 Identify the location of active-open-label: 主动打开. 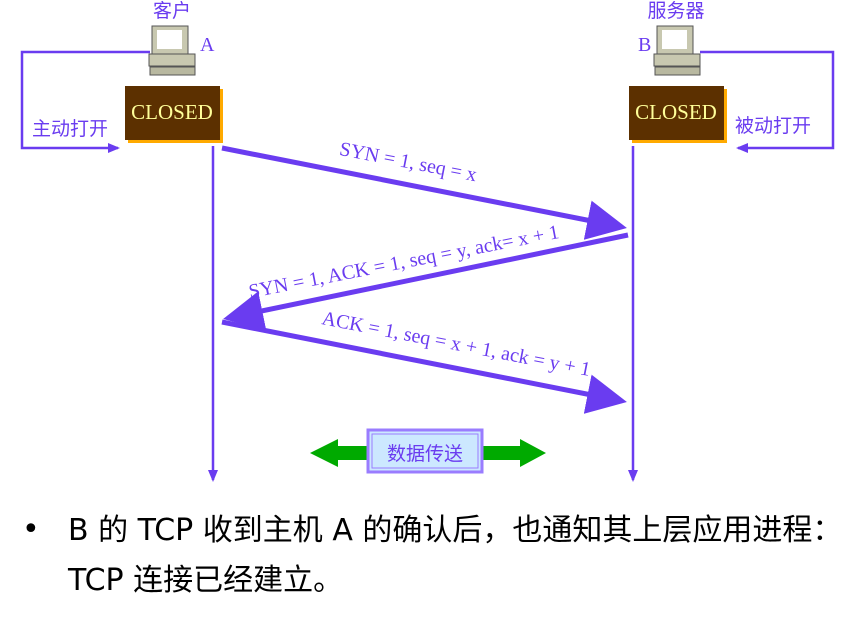
(70, 129).